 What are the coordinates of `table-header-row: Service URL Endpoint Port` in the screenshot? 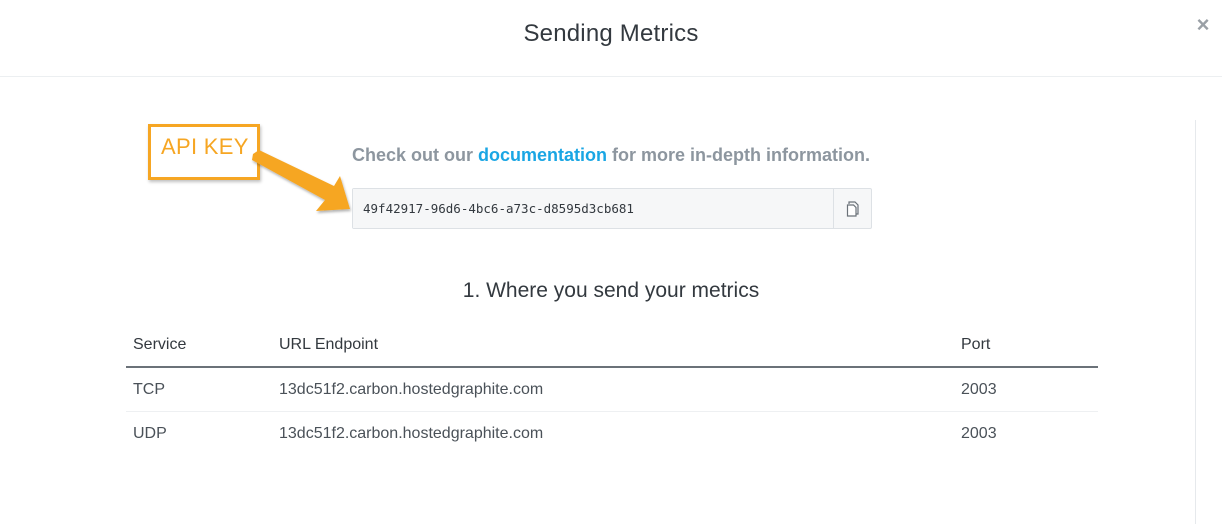 It's located at (612, 345).